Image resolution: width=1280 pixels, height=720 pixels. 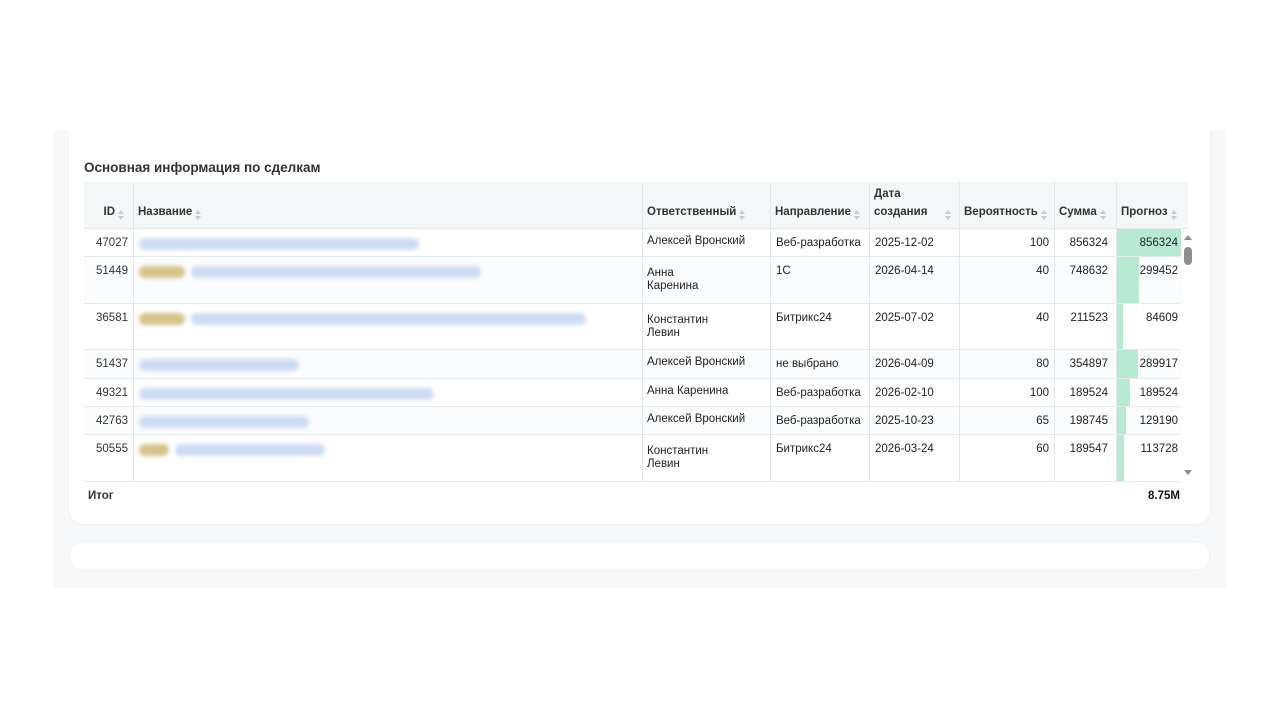 I want to click on responsible-name-line: Каренина, so click(x=673, y=286).